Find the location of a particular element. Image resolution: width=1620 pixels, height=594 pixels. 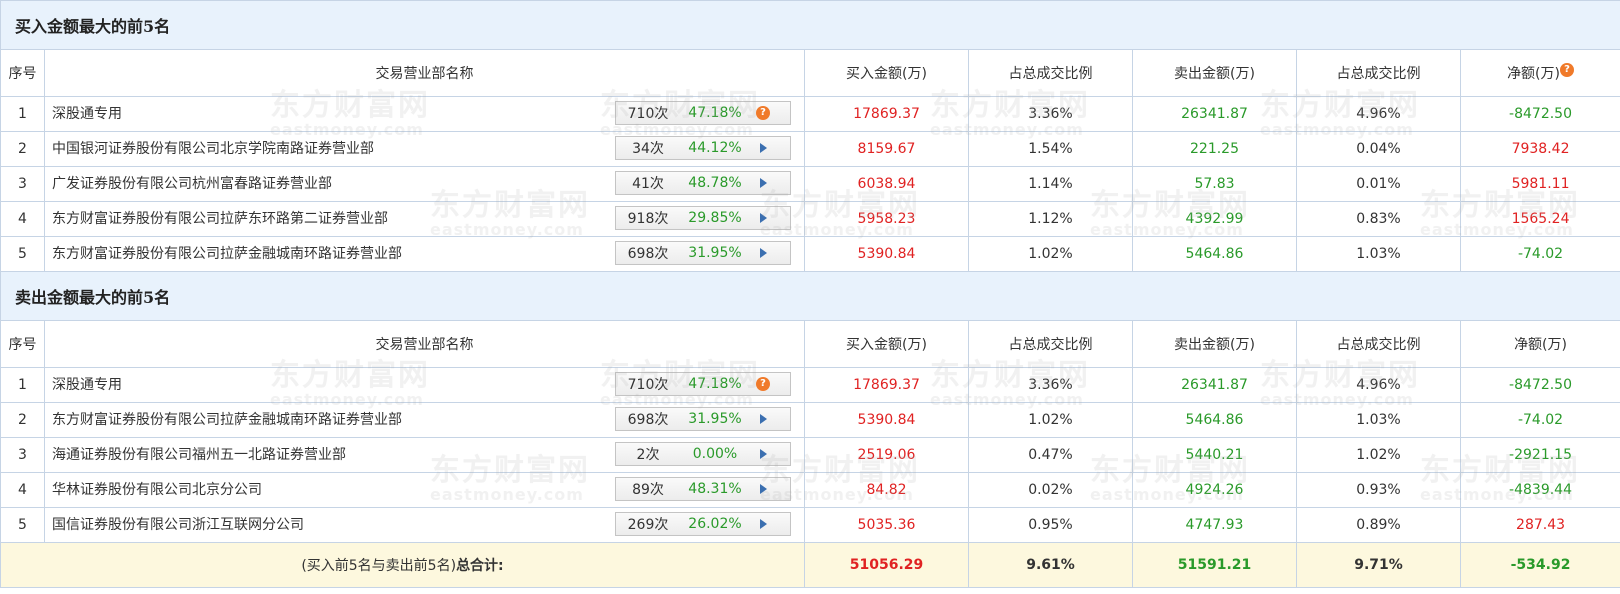

buy-amount: 17869.37 is located at coordinates (886, 385).